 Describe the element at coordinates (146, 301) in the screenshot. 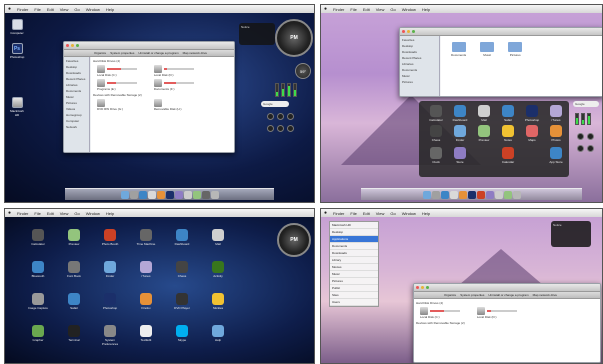

I see `launchpad-app: Firefox` at that location.